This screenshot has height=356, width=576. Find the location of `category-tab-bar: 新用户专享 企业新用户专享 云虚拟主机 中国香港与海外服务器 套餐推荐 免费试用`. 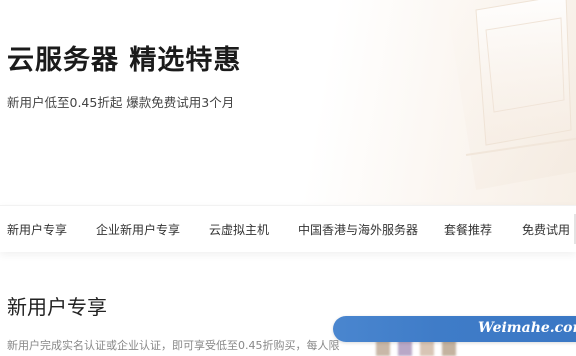

category-tab-bar: 新用户专享 企业新用户专享 云虚拟主机 中国香港与海外服务器 套餐推荐 免费试用 is located at coordinates (288, 228).